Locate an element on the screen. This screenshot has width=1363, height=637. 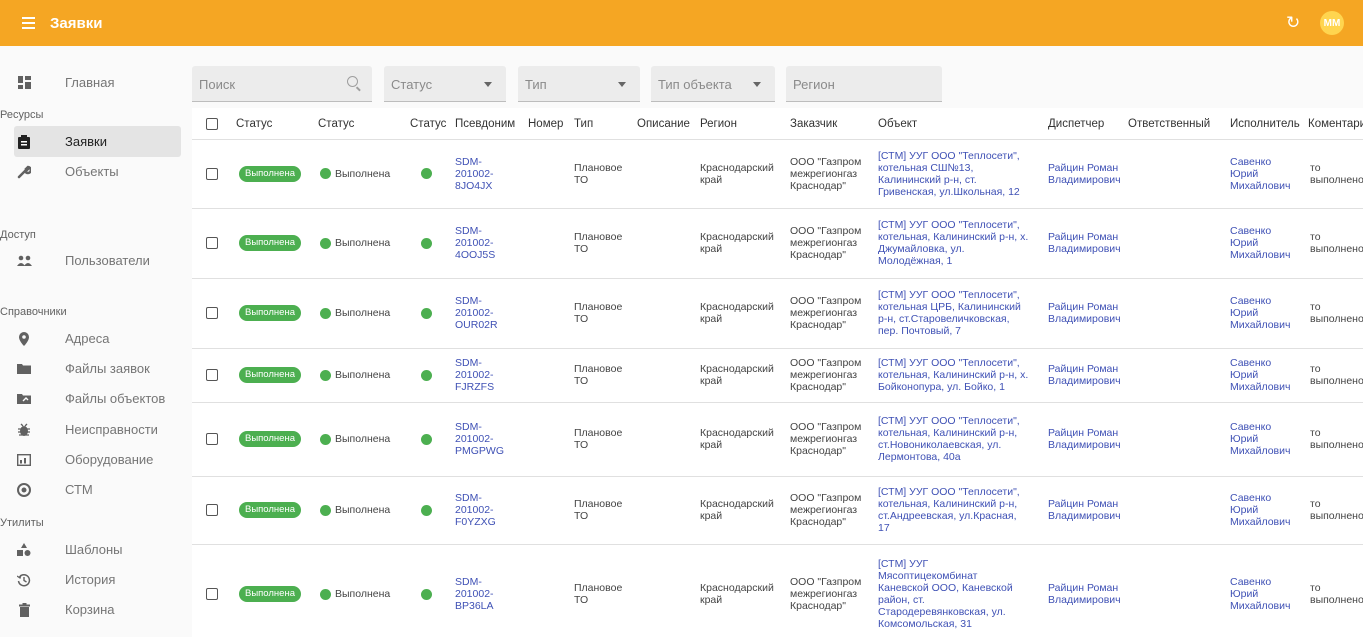
users-icon is located at coordinates (24, 261).